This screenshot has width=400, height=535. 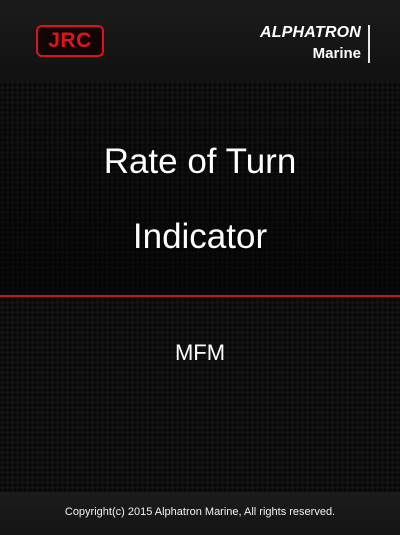 What do you see at coordinates (200, 352) in the screenshot?
I see `model-label: MFM` at bounding box center [200, 352].